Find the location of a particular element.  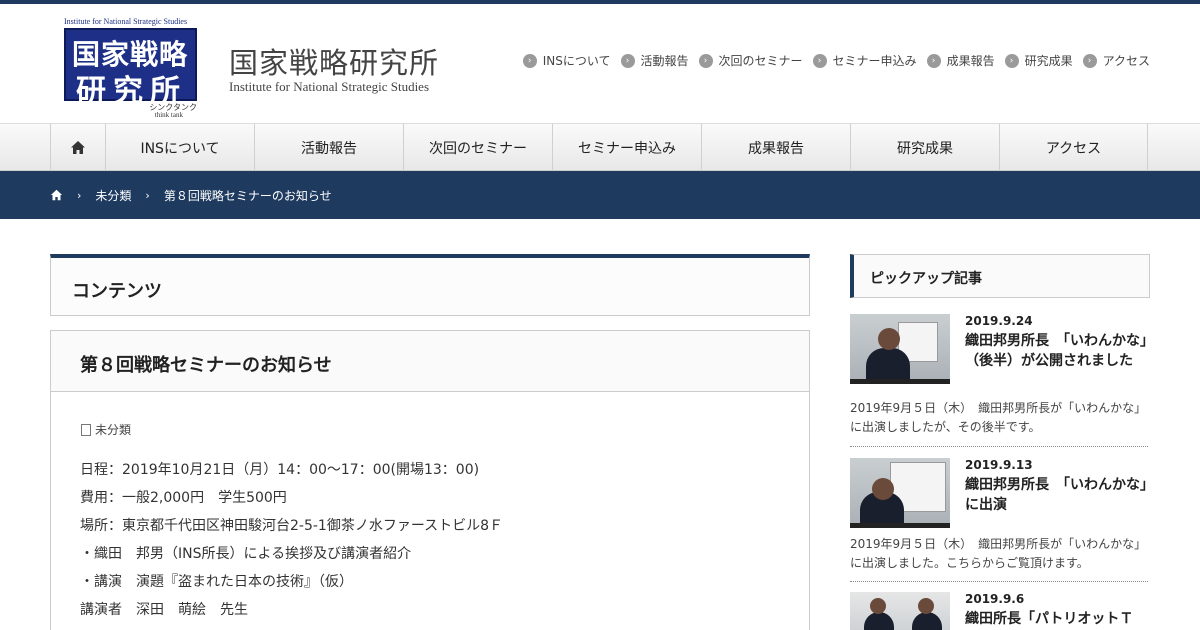

logo-sub-en: think tank is located at coordinates (168, 115).